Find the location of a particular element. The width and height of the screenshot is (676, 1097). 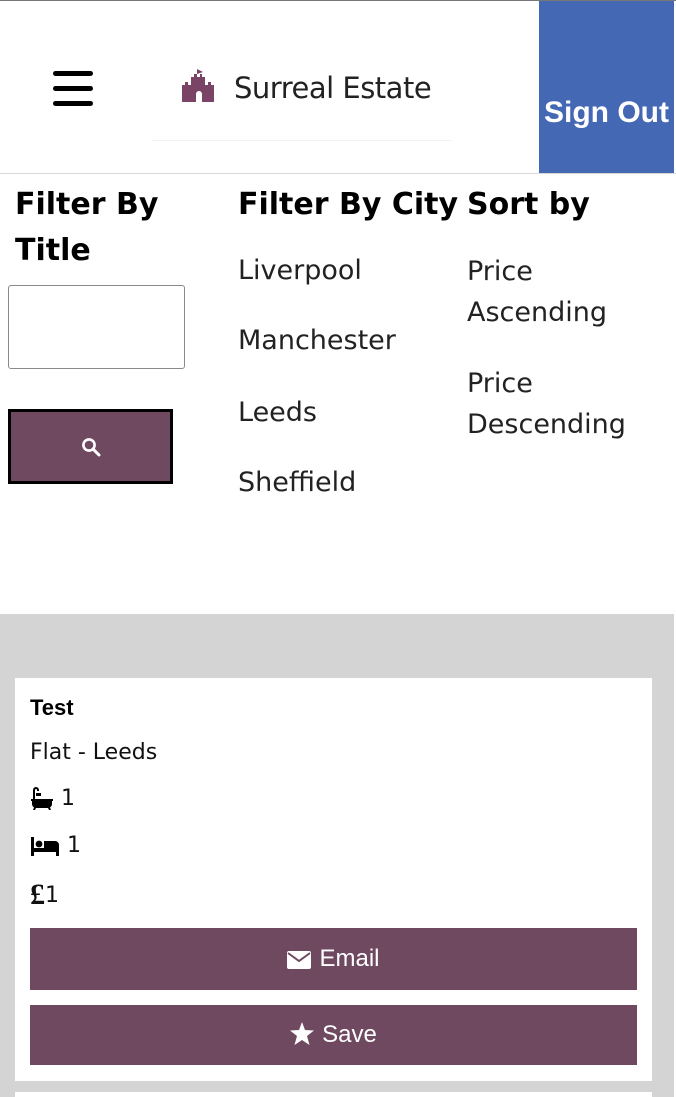

city-link-leeds: Leeds is located at coordinates (277, 413).